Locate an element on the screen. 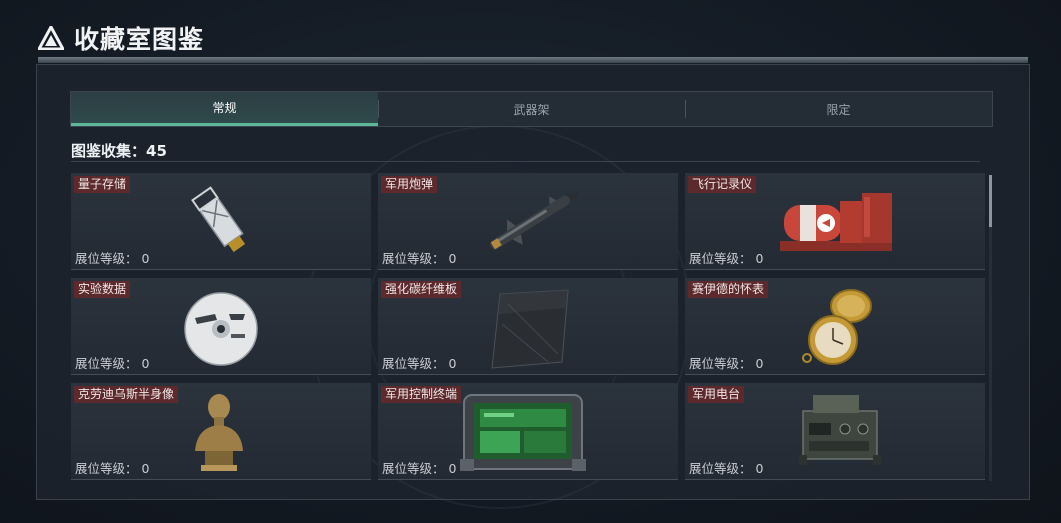 Image resolution: width=1061 pixels, height=523 pixels. item-card-pocket-watch: 赛伊德的怀表 展位等级： 0 is located at coordinates (835, 326).